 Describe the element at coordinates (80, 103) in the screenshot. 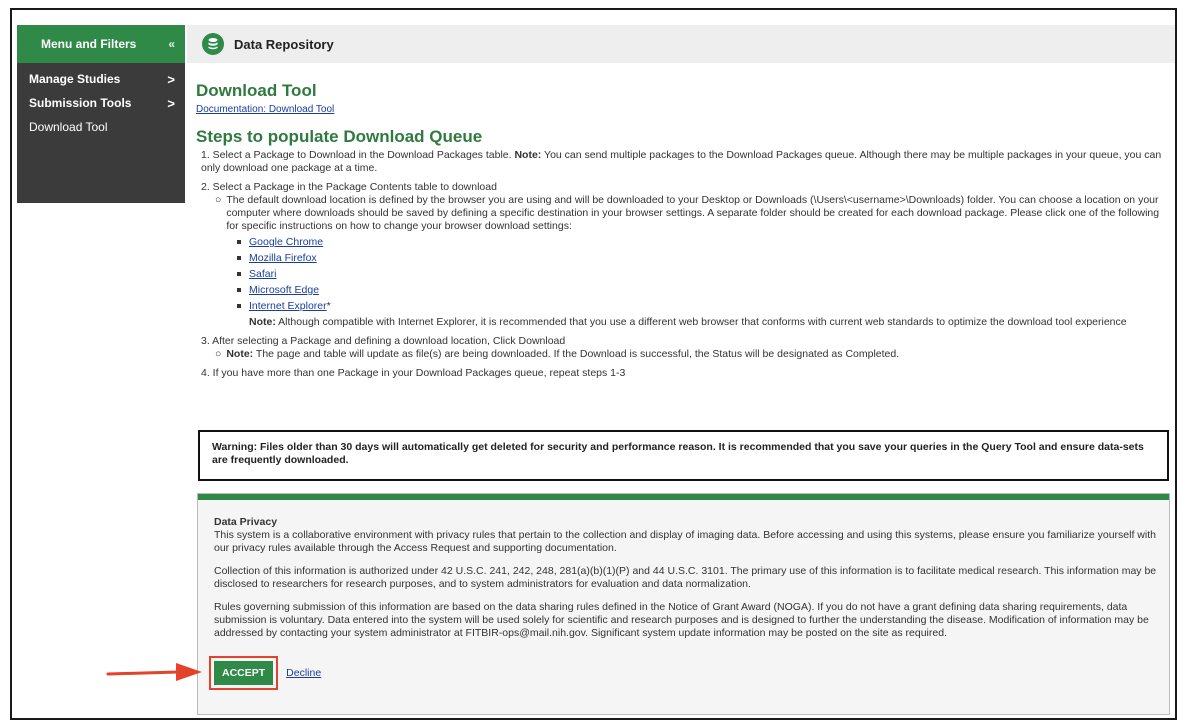

I see `sidebar-item-label: Submission Tools` at that location.